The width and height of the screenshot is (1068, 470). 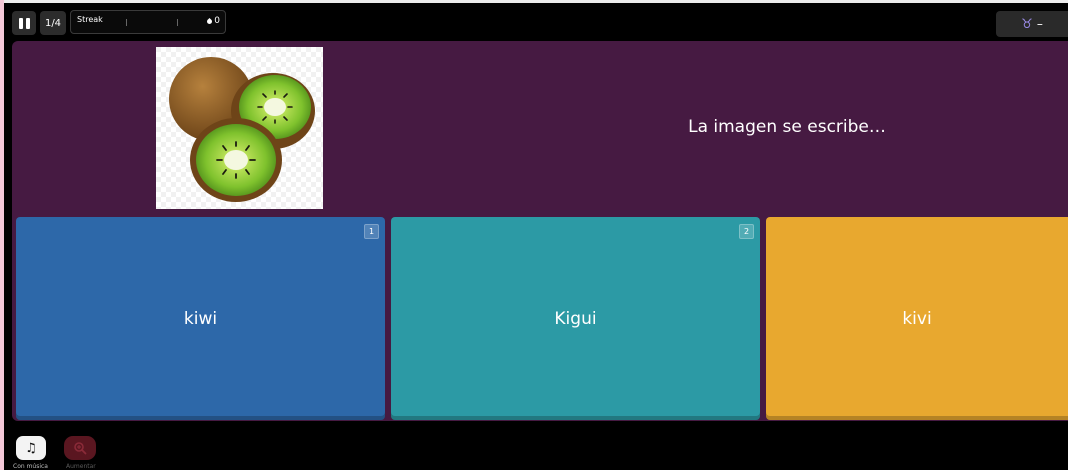 I want to click on answer-option-2: 2 Kigui, so click(x=575, y=318).